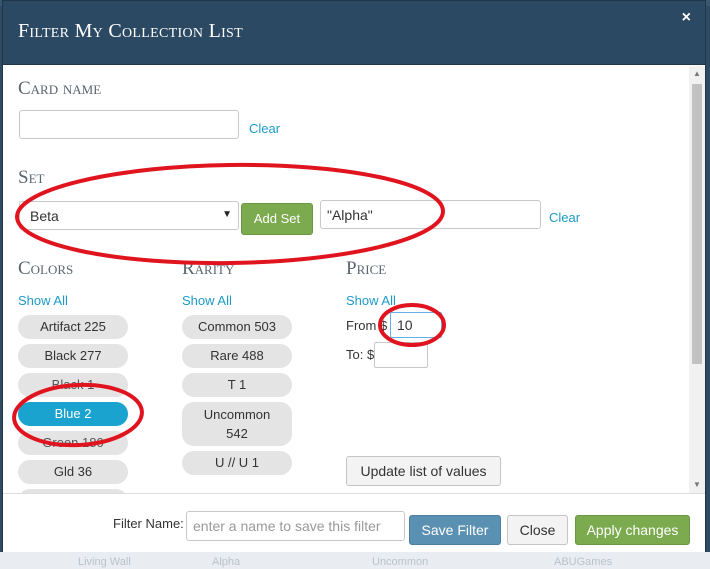 The height and width of the screenshot is (569, 710). What do you see at coordinates (430, 214) in the screenshot?
I see `set-values-input` at bounding box center [430, 214].